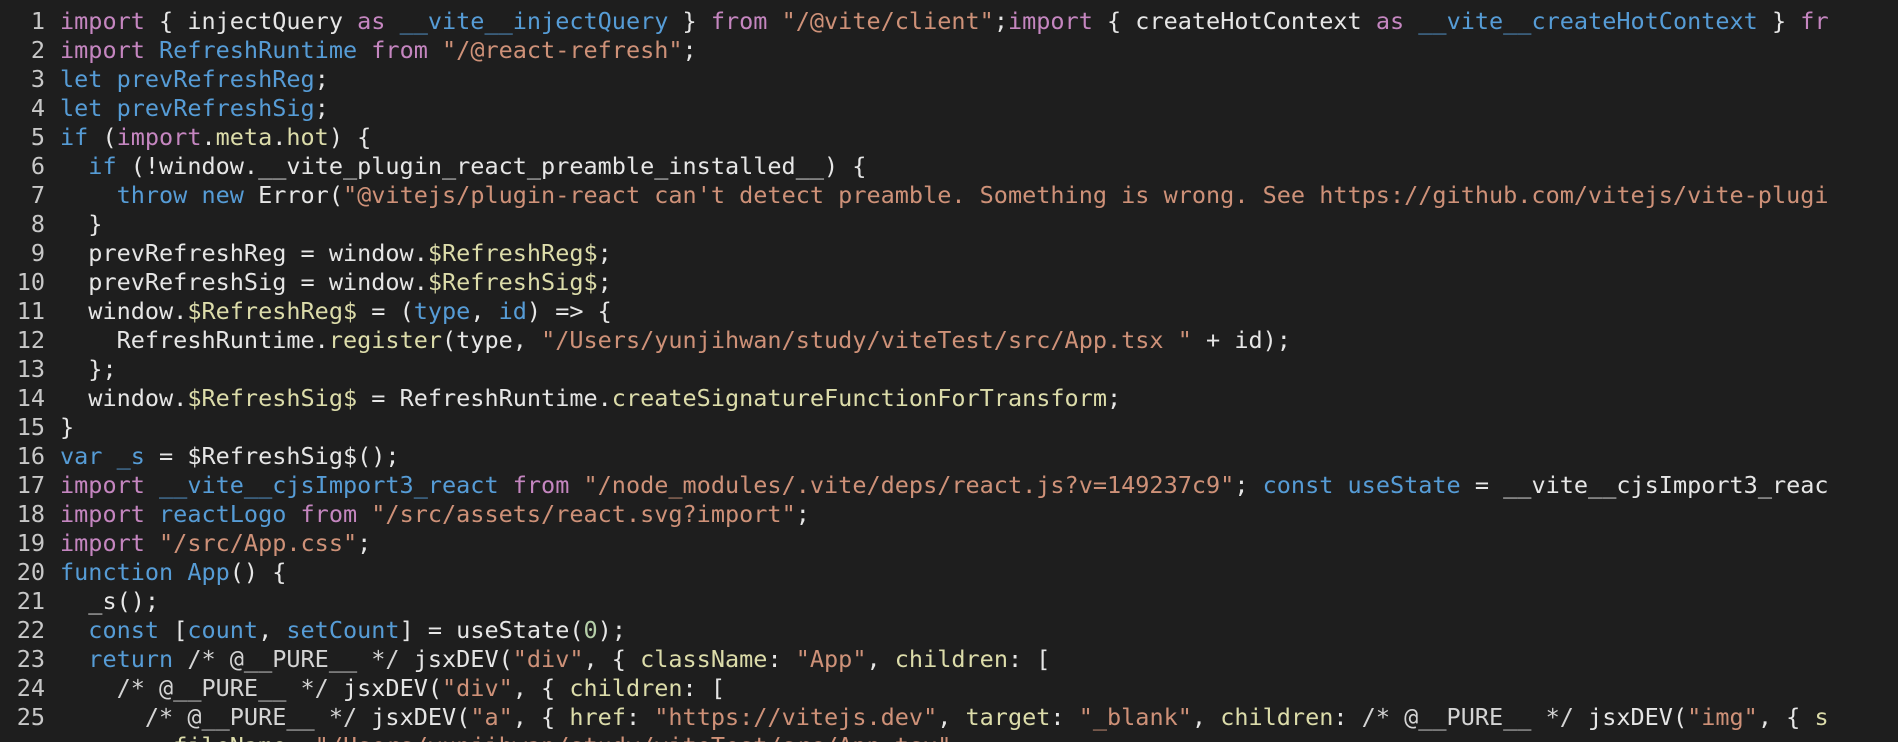  I want to click on code-token: _s, so click(123, 456).